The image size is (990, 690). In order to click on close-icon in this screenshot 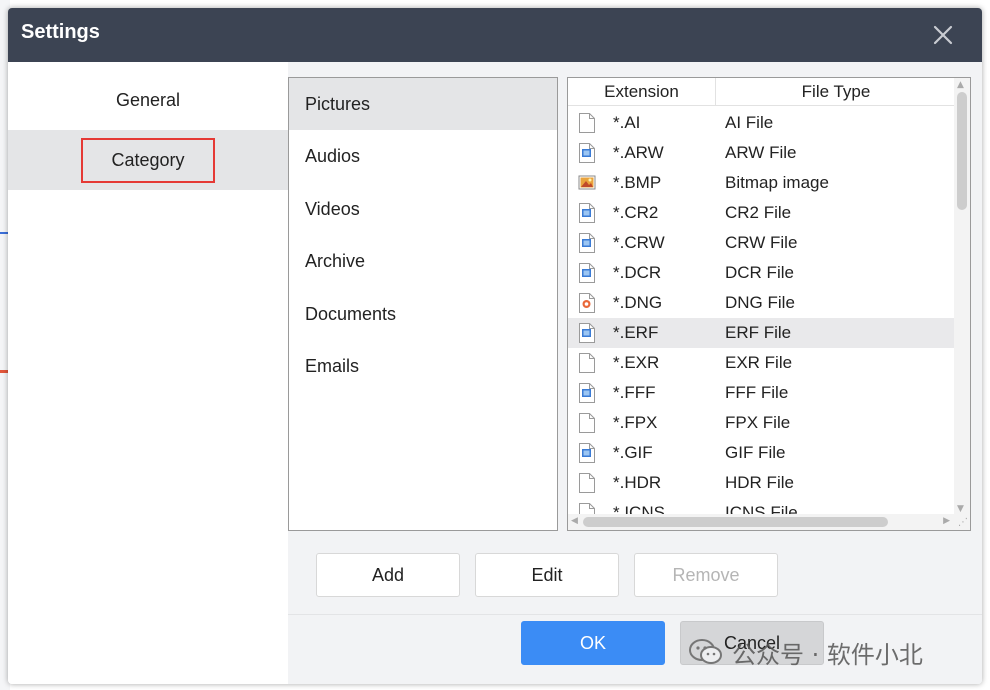, I will do `click(943, 35)`.